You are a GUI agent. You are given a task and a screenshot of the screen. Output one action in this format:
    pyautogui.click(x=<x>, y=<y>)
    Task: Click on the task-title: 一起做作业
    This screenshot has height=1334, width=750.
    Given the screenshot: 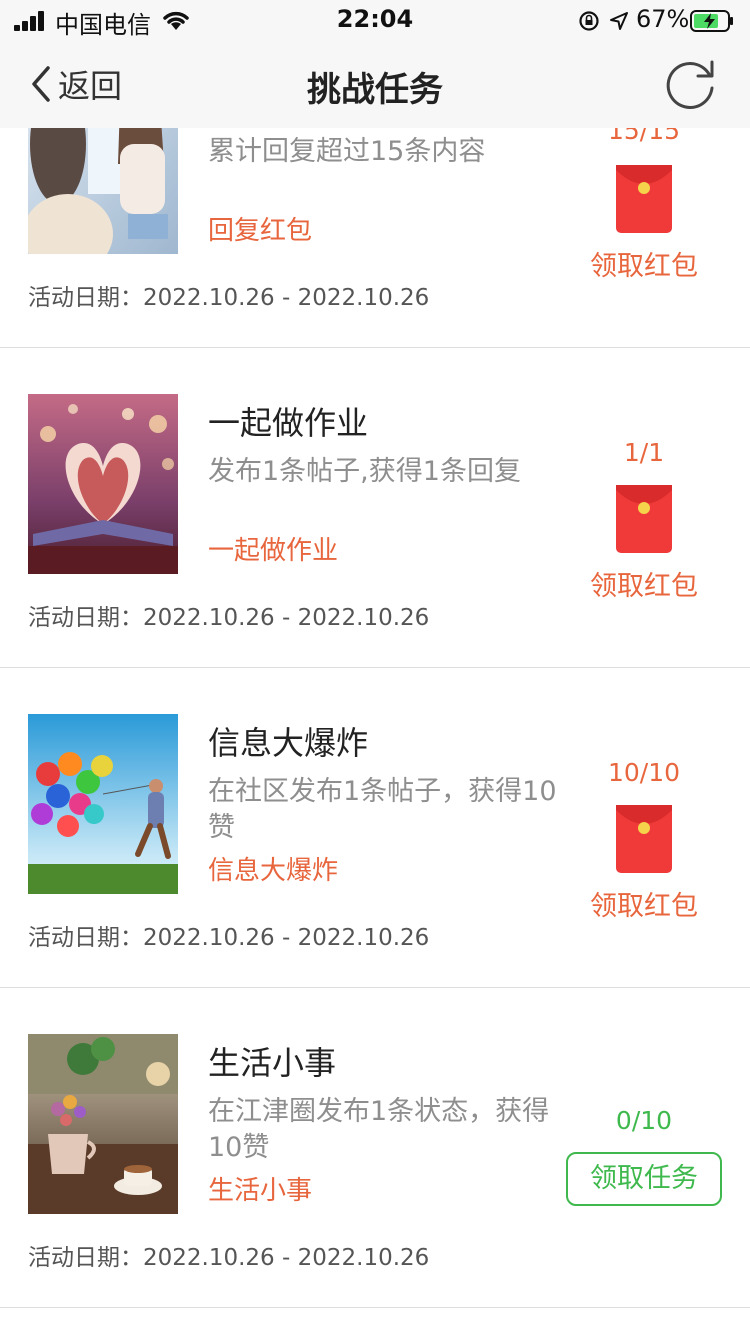 What is the action you would take?
    pyautogui.click(x=288, y=423)
    